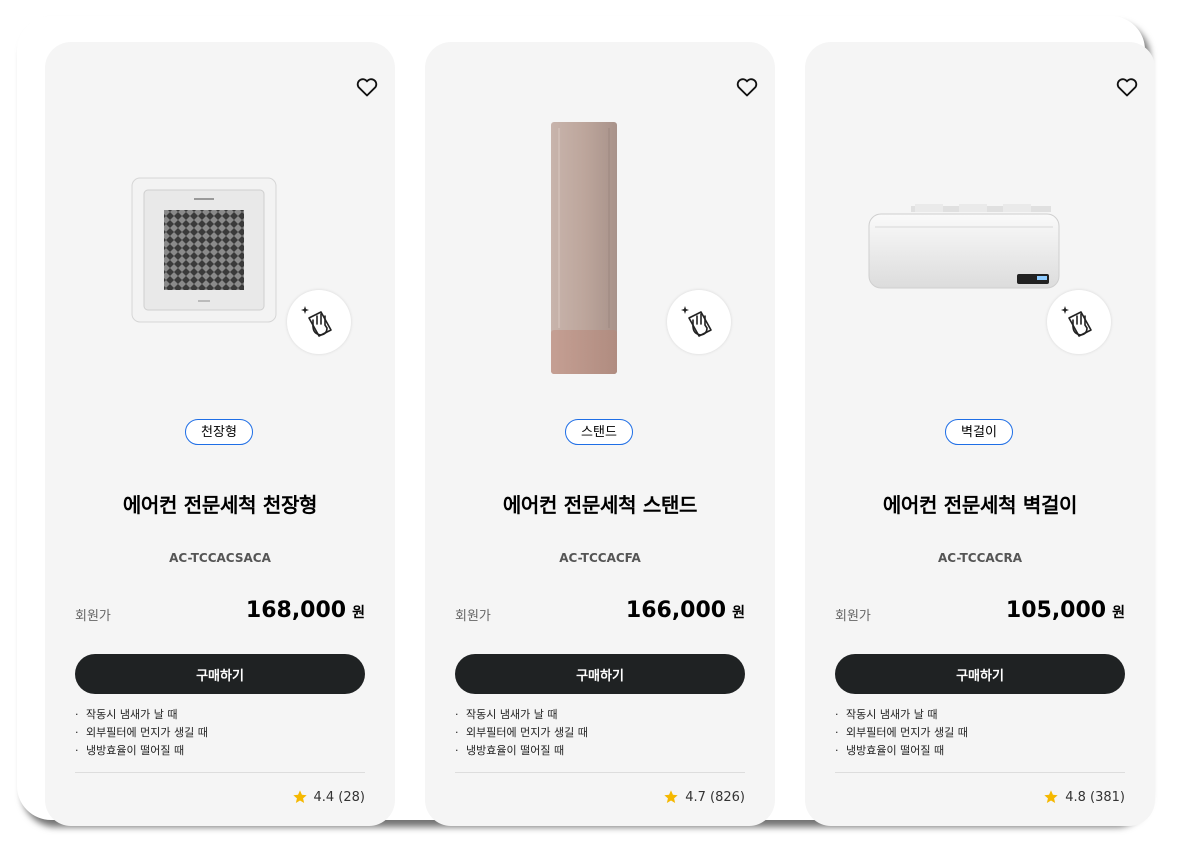 The height and width of the screenshot is (851, 1177). I want to click on product-title: 에어컨 전문세척 천장형, so click(220, 503).